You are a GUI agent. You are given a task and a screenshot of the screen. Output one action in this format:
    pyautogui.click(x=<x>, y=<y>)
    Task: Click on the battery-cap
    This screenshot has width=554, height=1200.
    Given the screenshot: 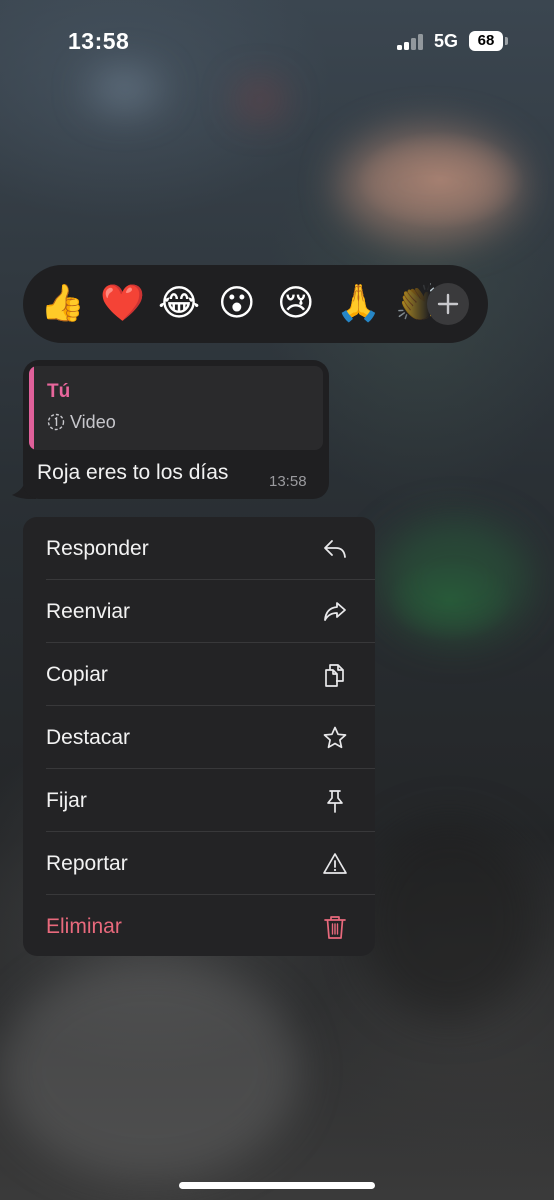 What is the action you would take?
    pyautogui.click(x=506, y=41)
    